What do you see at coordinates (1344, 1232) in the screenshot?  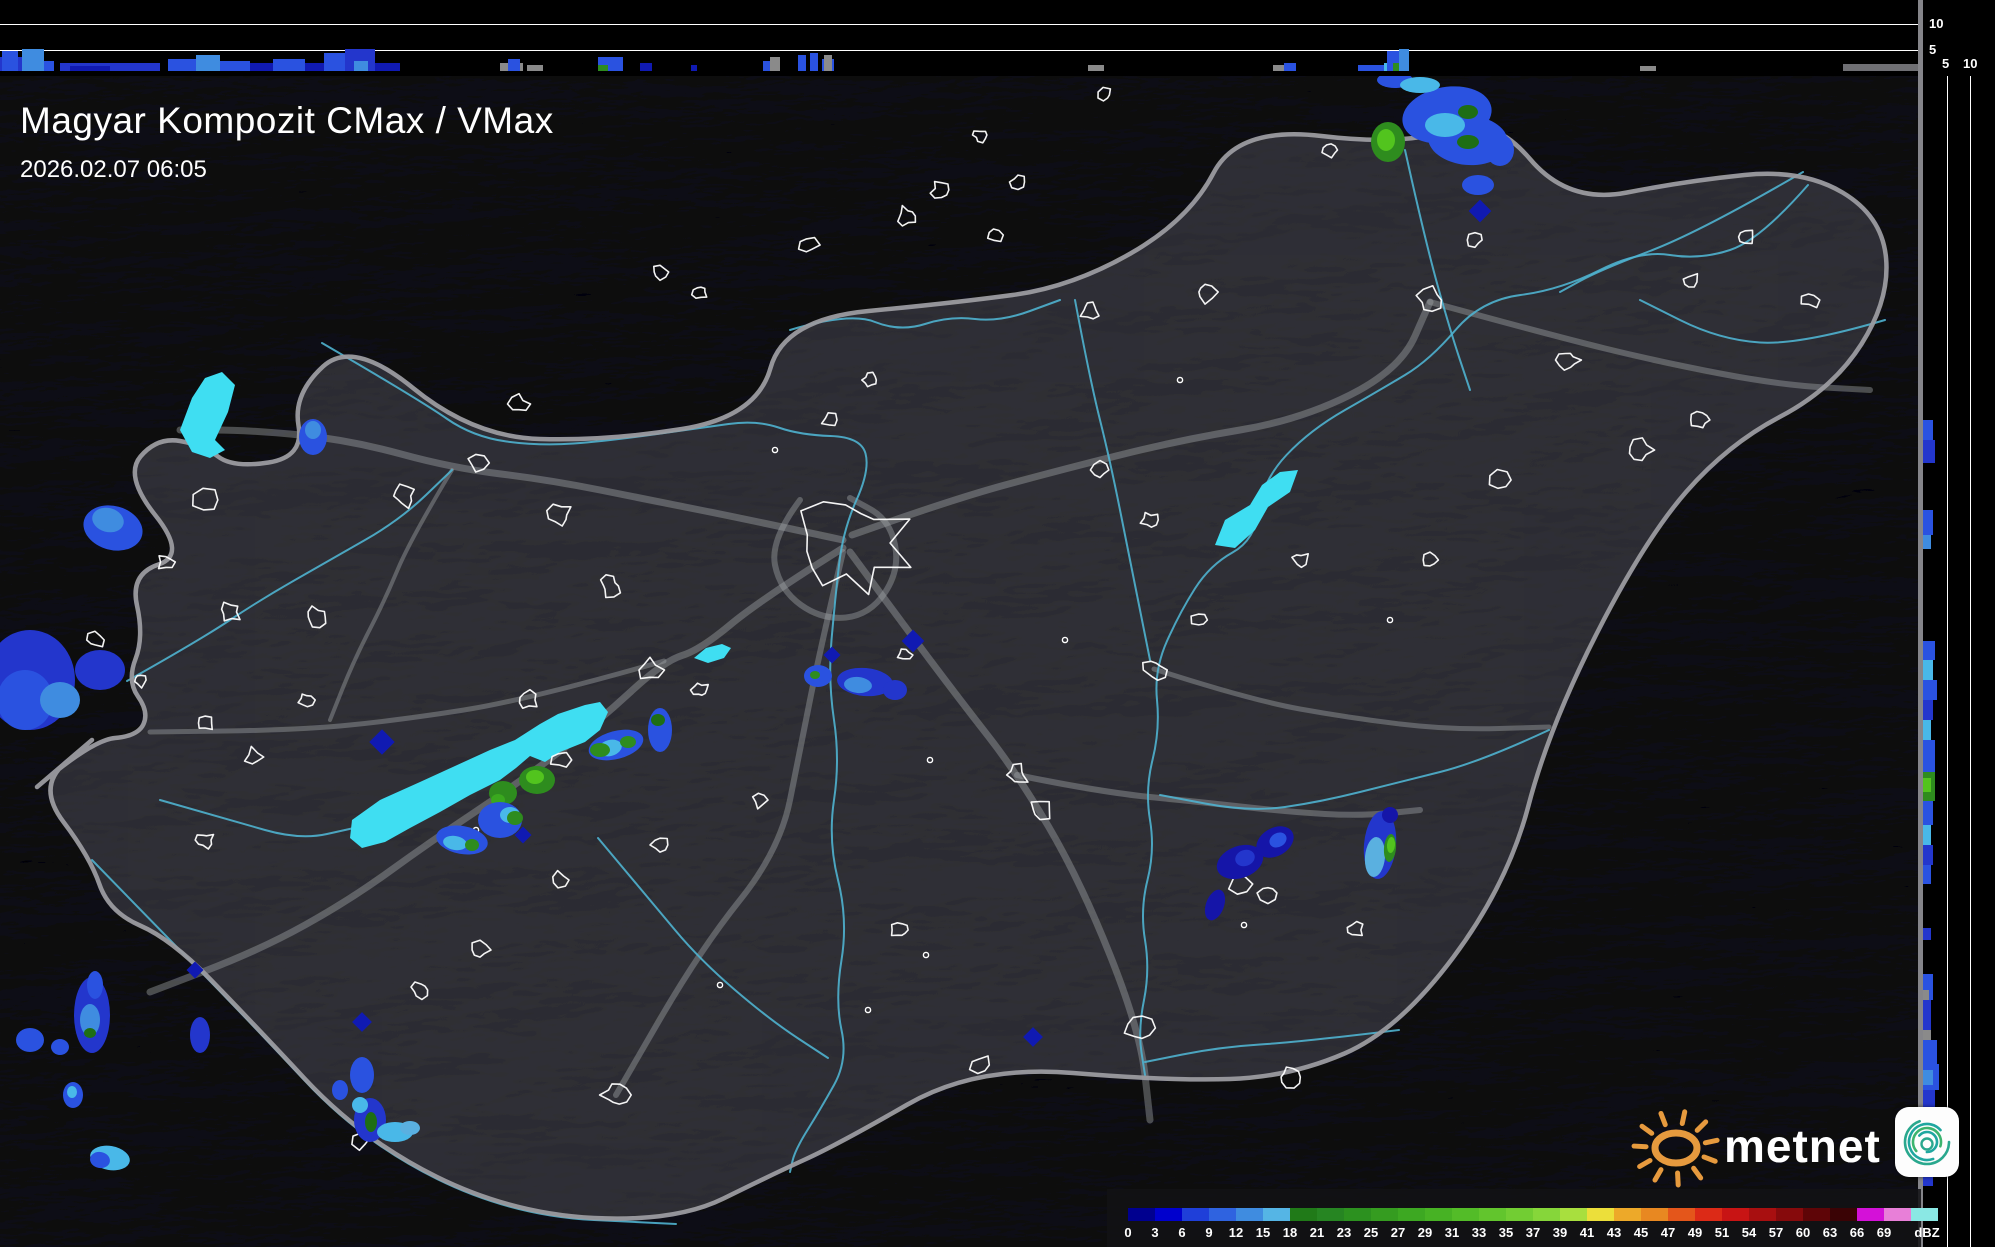 I see `legend-tick-label: 23` at bounding box center [1344, 1232].